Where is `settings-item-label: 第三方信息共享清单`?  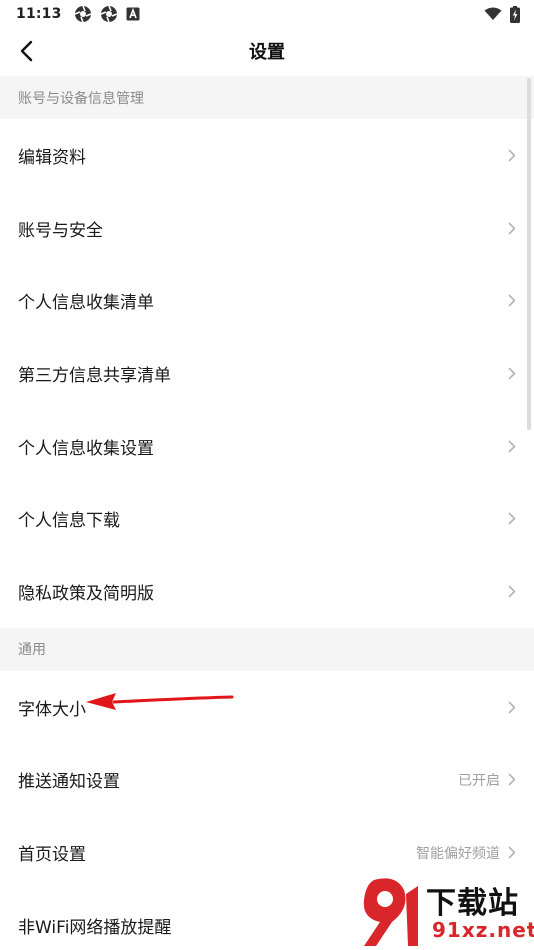
settings-item-label: 第三方信息共享清单 is located at coordinates (94, 375).